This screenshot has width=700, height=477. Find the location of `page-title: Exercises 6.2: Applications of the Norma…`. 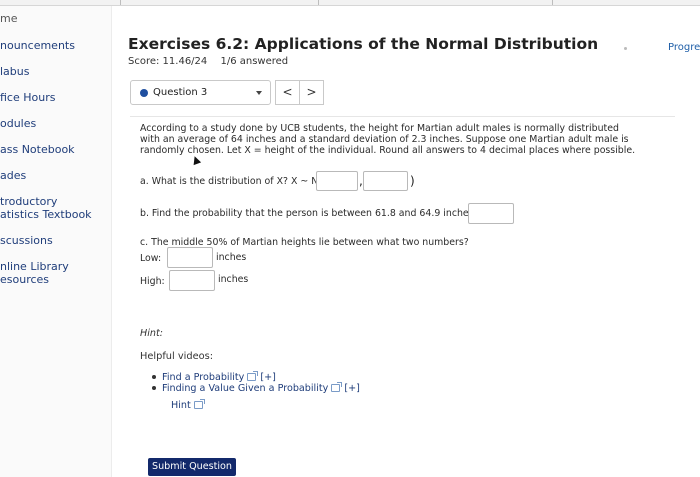

page-title: Exercises 6.2: Applications of the Norma… is located at coordinates (363, 44).